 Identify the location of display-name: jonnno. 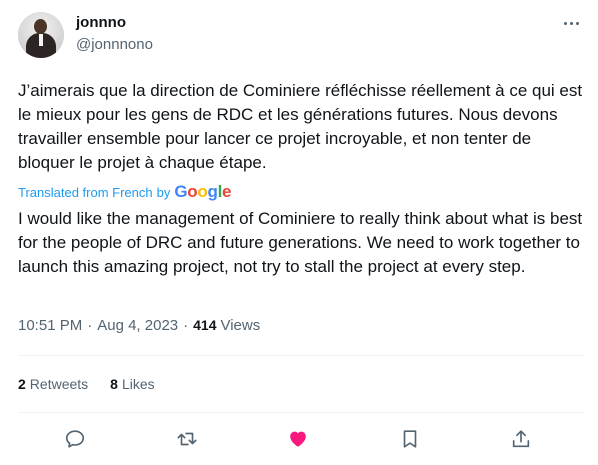
(114, 23).